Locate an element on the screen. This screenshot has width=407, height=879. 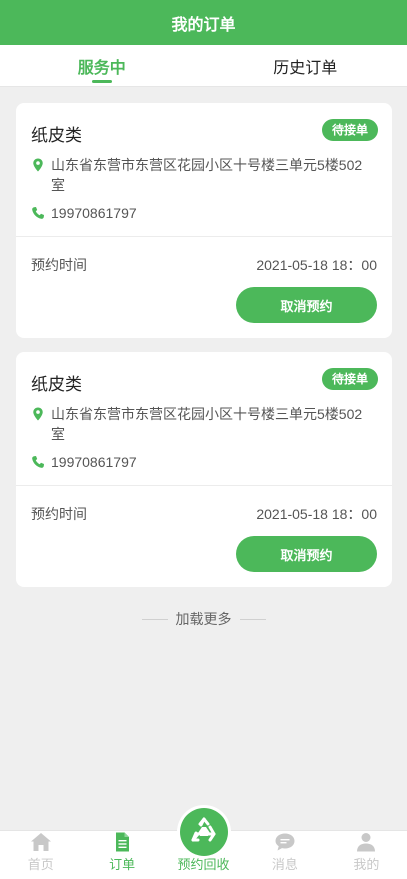
load-more-line-left is located at coordinates (154, 619).